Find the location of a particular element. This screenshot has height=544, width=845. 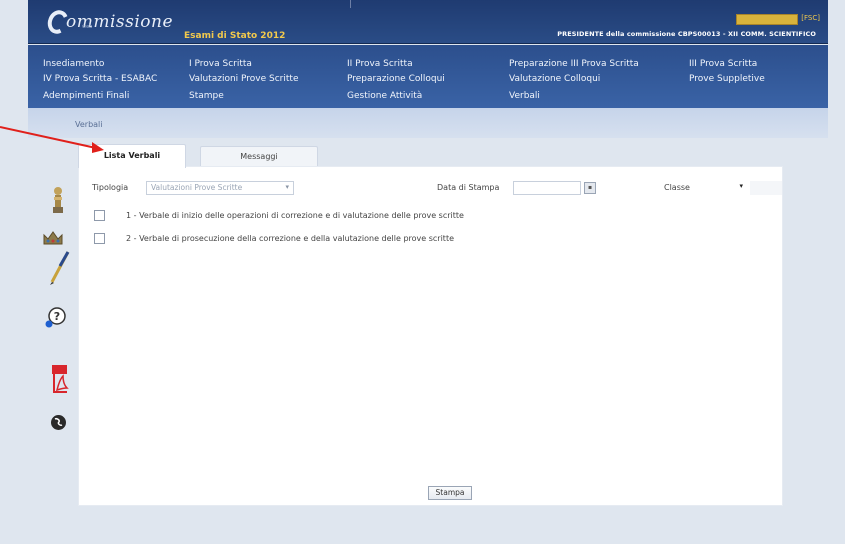

menu-item-prove-suppletive: Prove Suppletive is located at coordinates (727, 79).